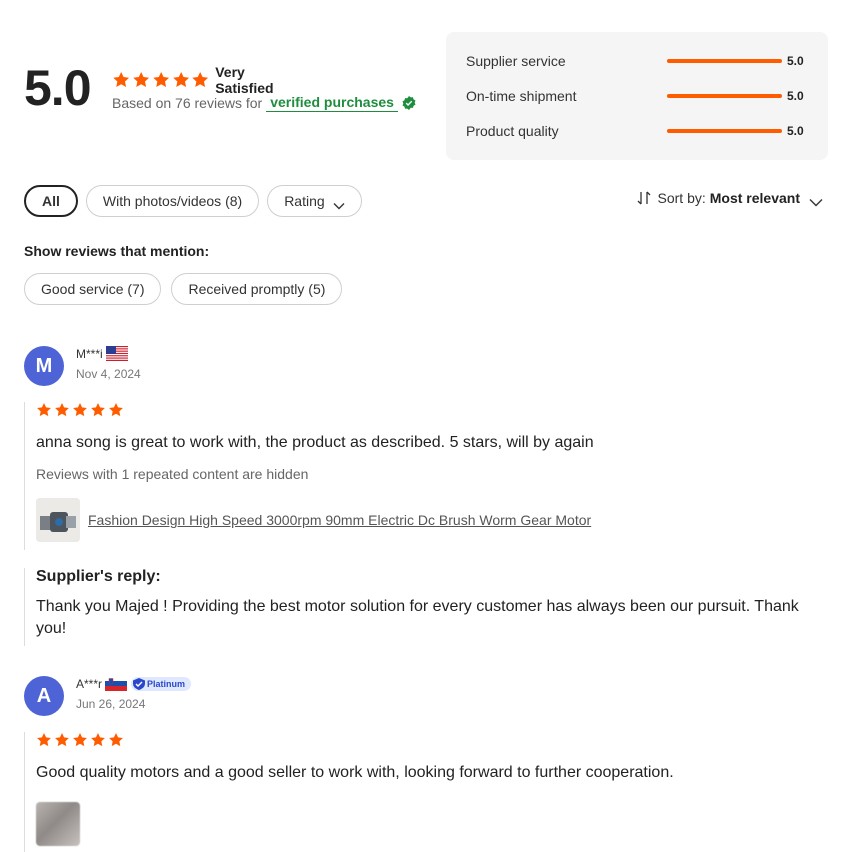  I want to click on filter-photos-chip: With photos/videos (8), so click(172, 201).